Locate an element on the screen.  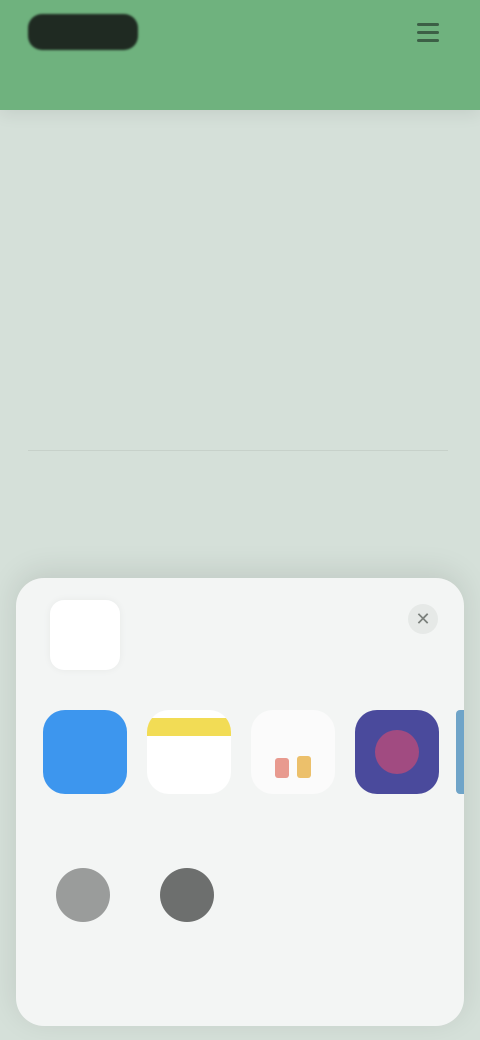
share-action-row is located at coordinates (240, 928).